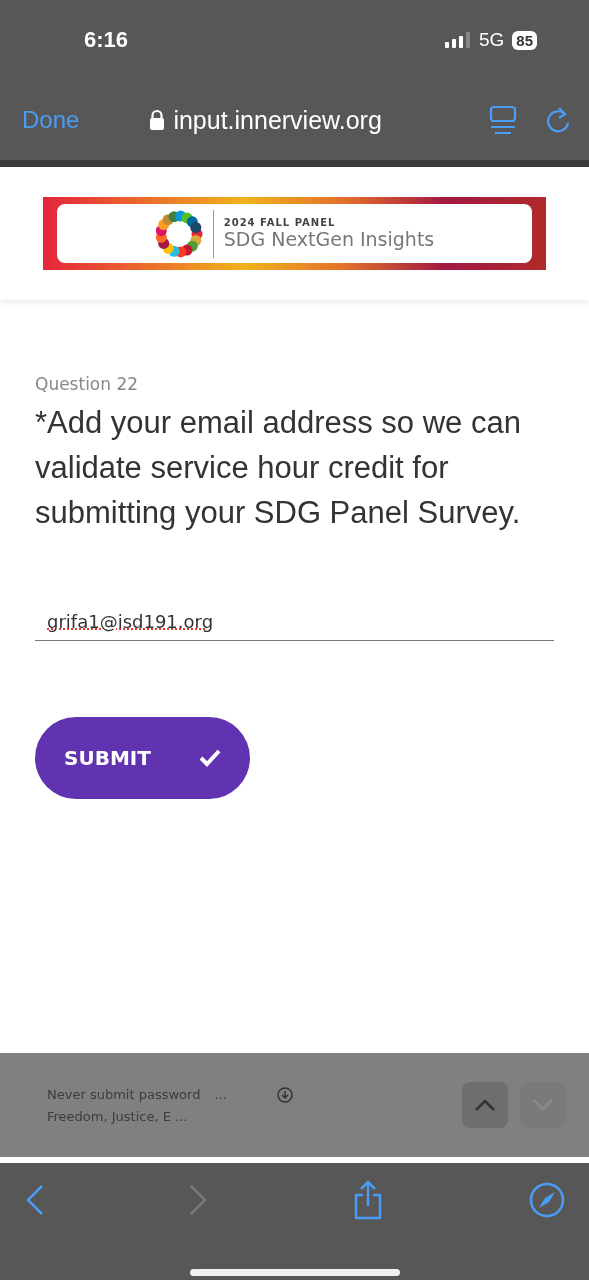 Image resolution: width=589 pixels, height=1280 pixels. Describe the element at coordinates (558, 120) in the screenshot. I see `reload-icon` at that location.